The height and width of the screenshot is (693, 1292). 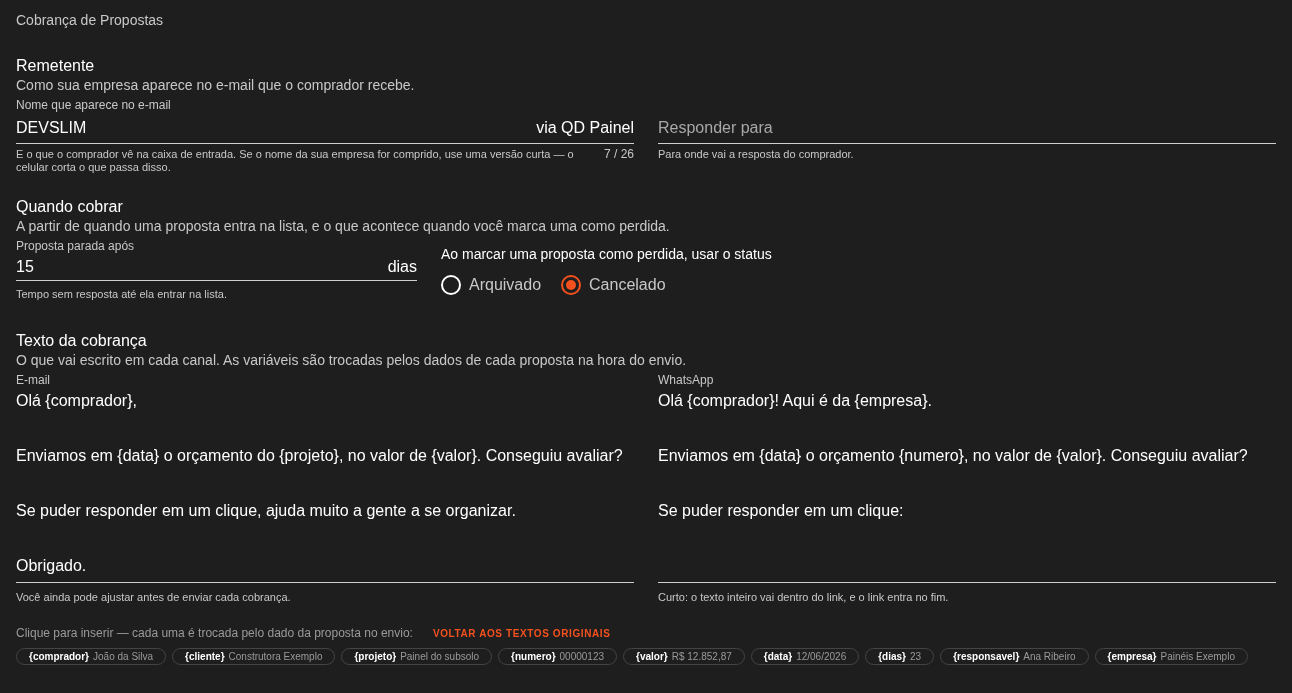 I want to click on reset-texts-link: VOLTAR AOS TEXTOS ORIGINAIS, so click(x=521, y=633).